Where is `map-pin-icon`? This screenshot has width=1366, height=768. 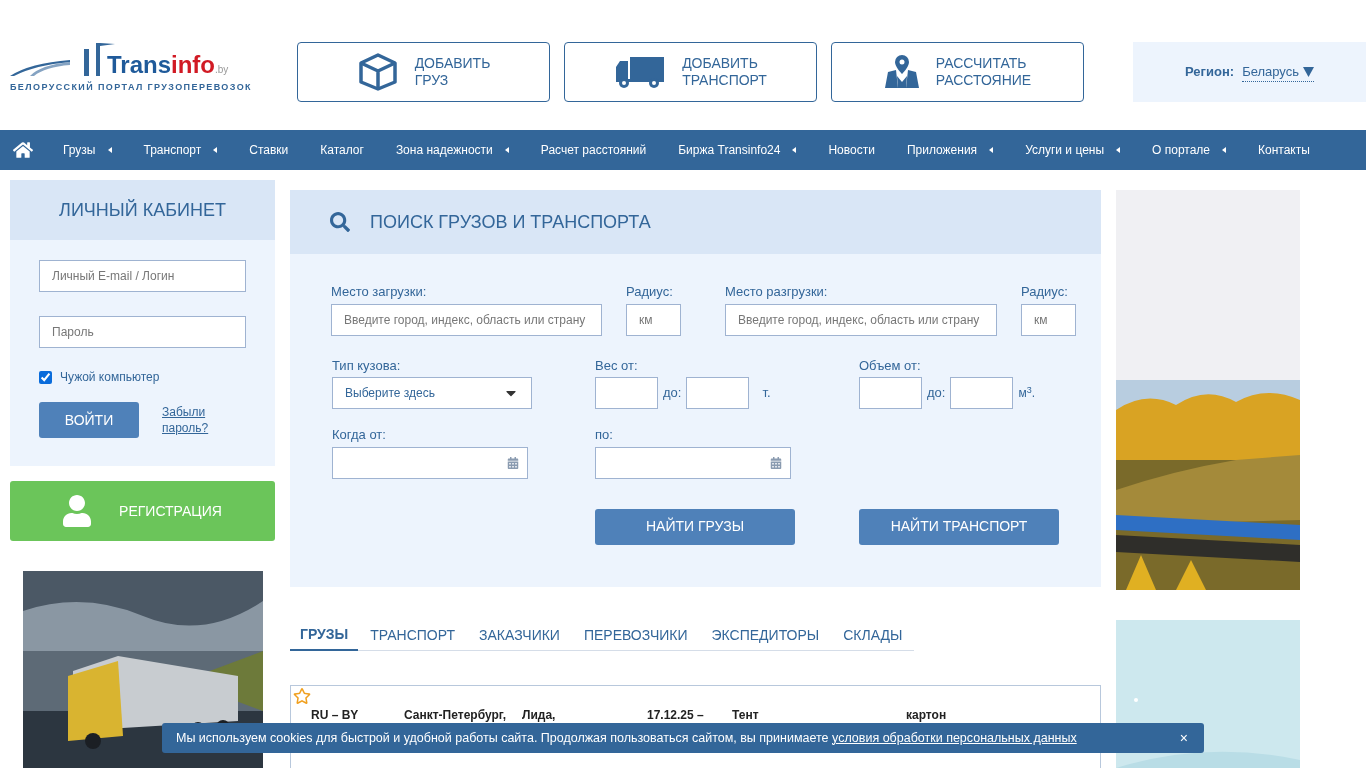
map-pin-icon is located at coordinates (901, 72).